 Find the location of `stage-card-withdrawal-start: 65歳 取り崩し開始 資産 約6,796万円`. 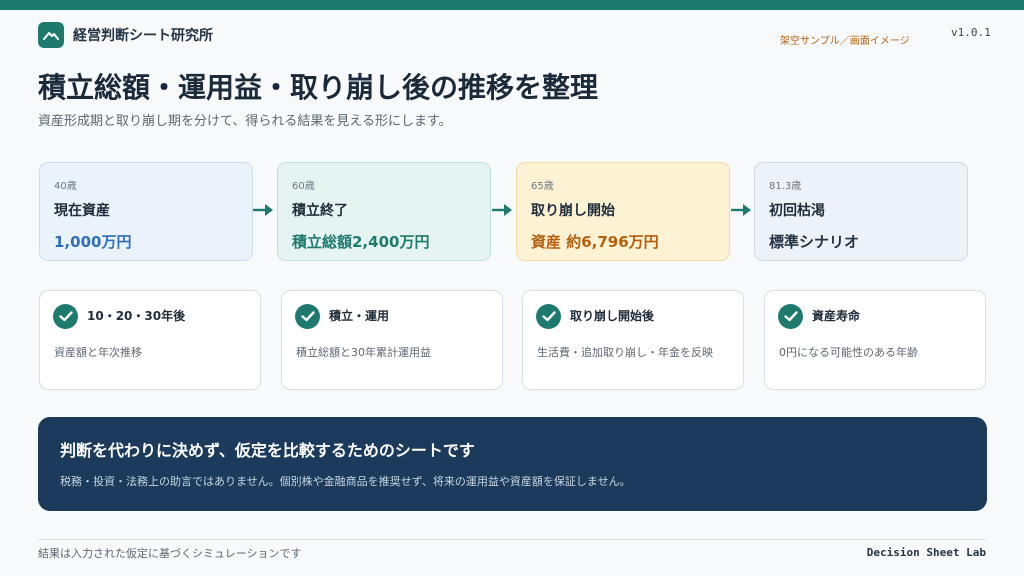

stage-card-withdrawal-start: 65歳 取り崩し開始 資産 約6,796万円 is located at coordinates (623, 211).